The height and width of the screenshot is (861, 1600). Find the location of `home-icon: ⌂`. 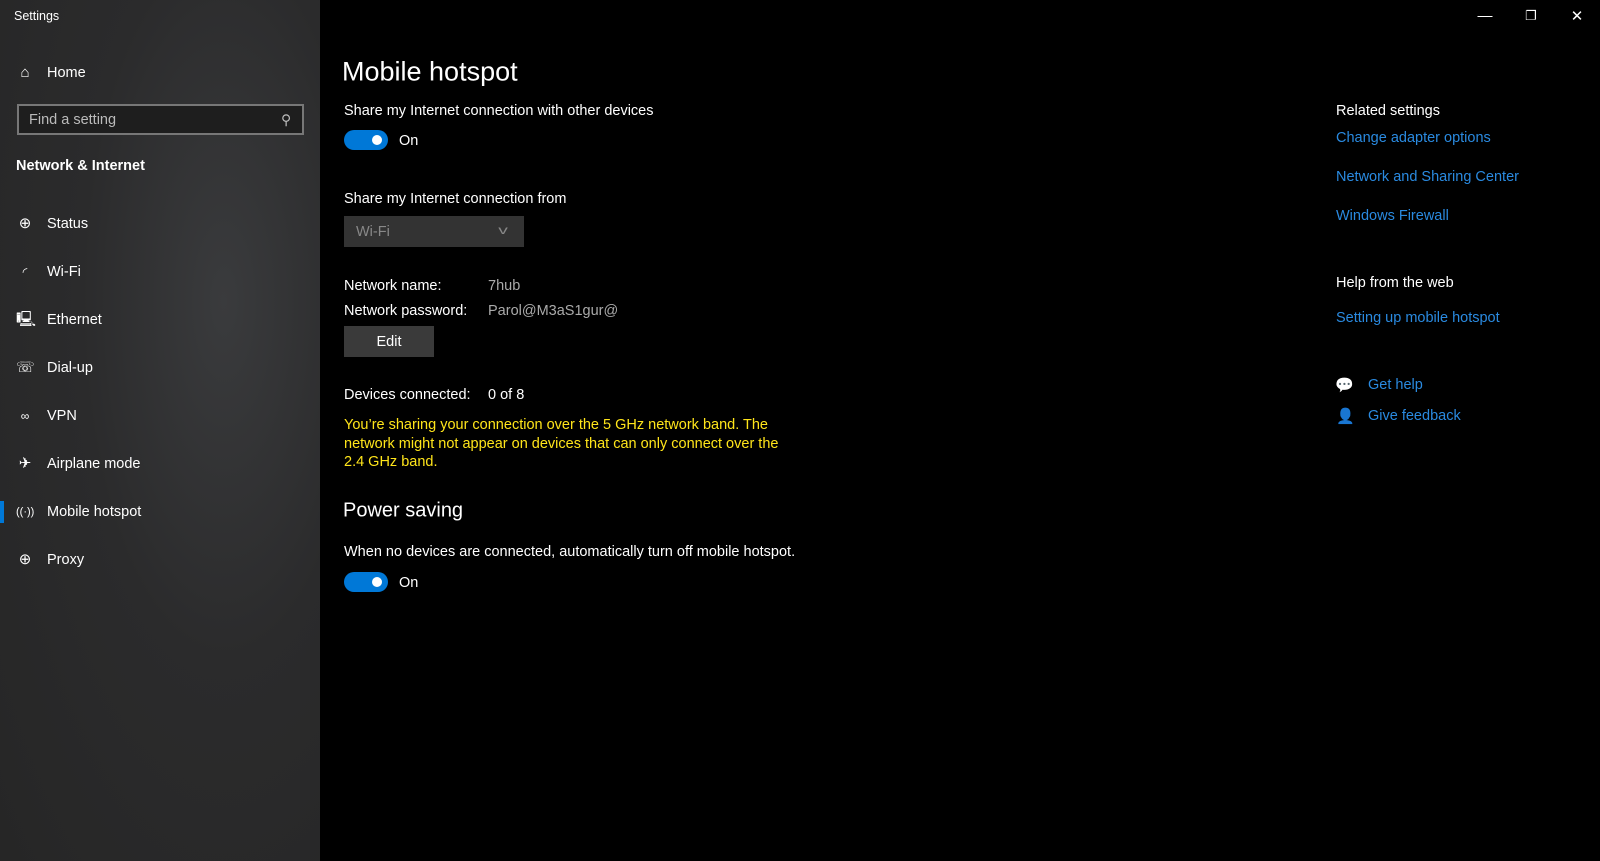

home-icon: ⌂ is located at coordinates (25, 72).